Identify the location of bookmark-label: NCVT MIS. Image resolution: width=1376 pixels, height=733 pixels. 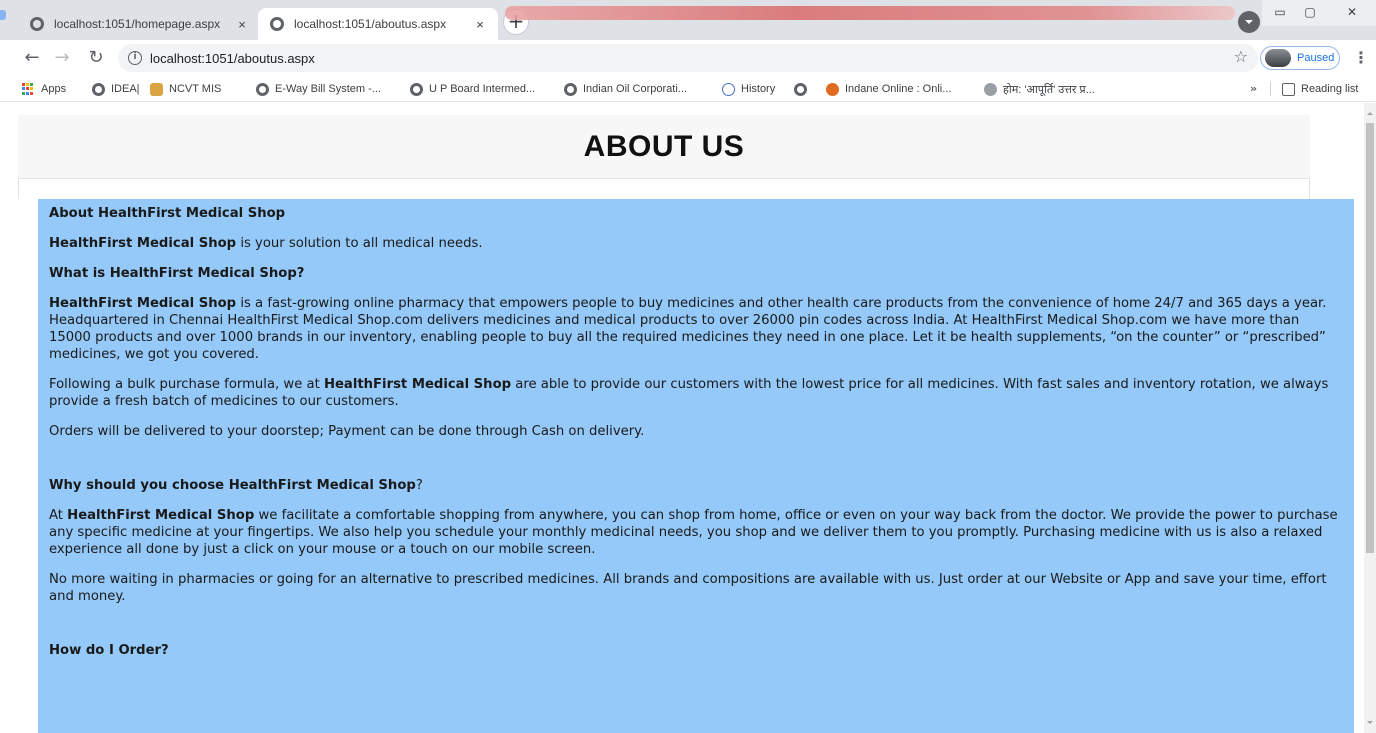
(195, 89).